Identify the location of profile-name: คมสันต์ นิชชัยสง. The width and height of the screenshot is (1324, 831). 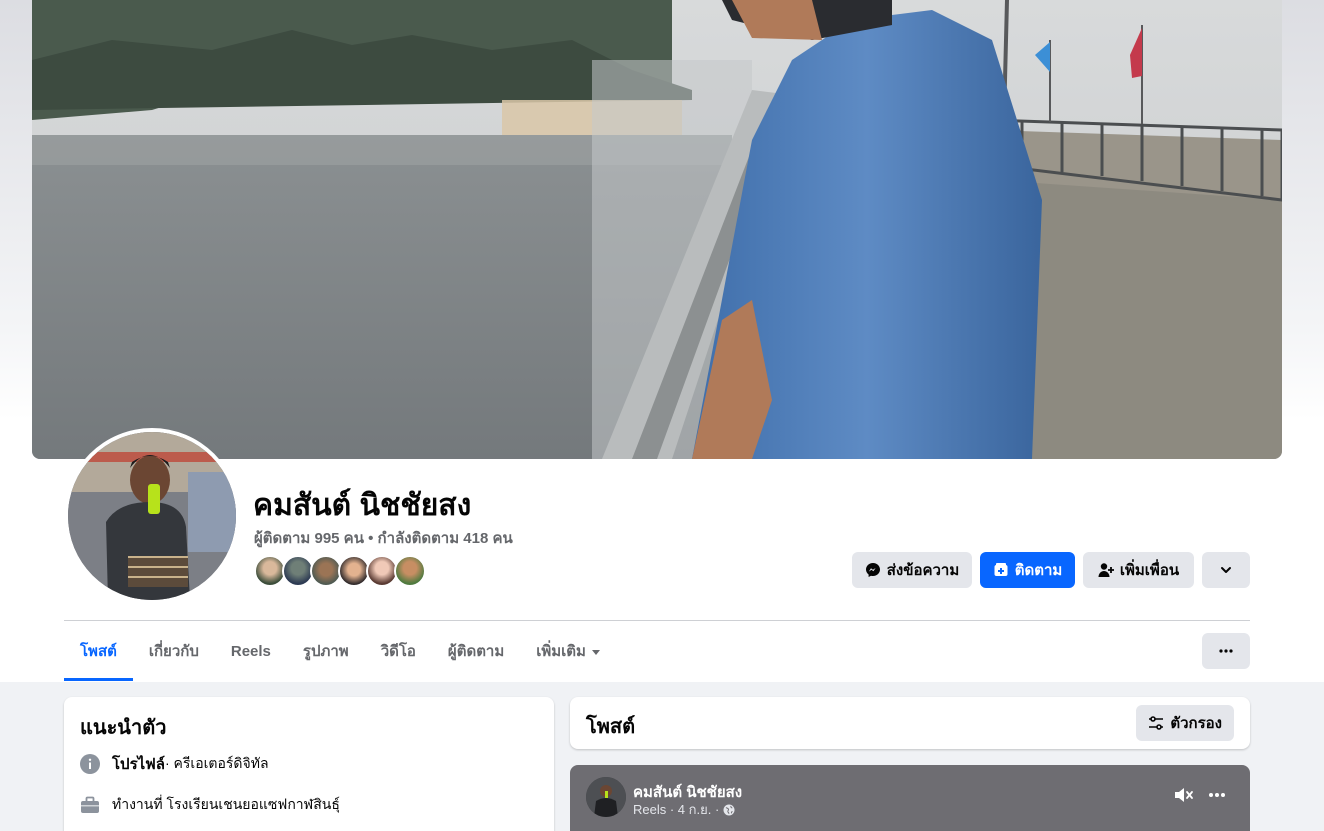
(362, 505).